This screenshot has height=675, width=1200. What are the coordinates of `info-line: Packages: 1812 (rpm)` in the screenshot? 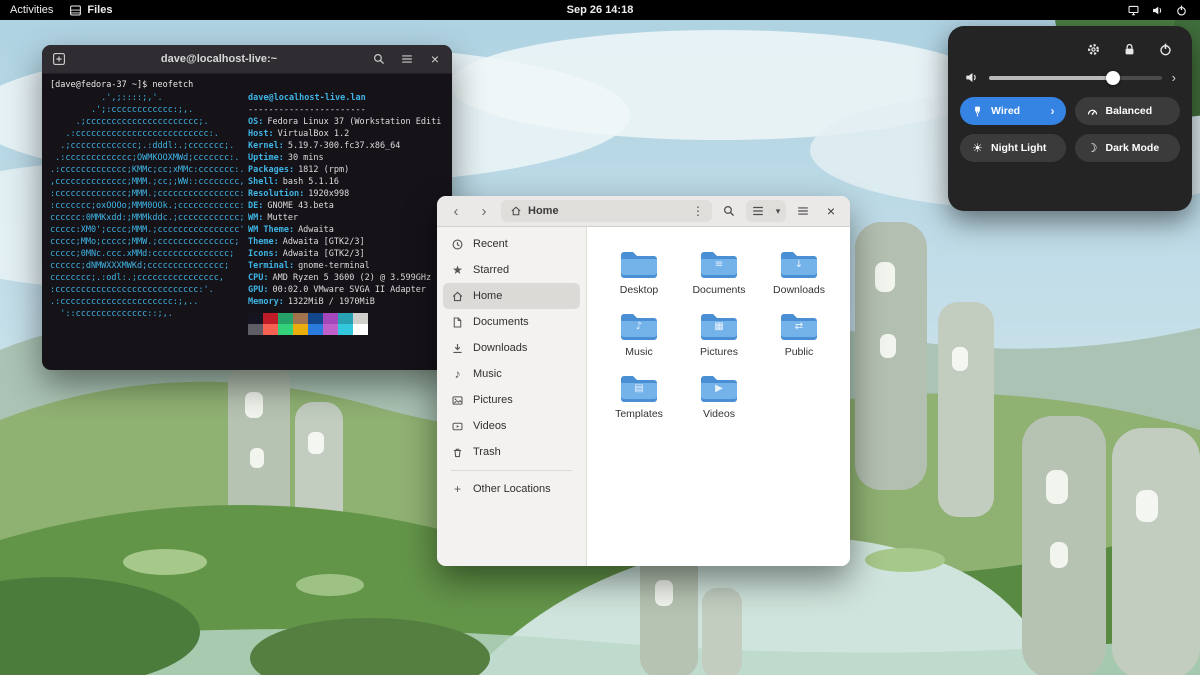 It's located at (299, 170).